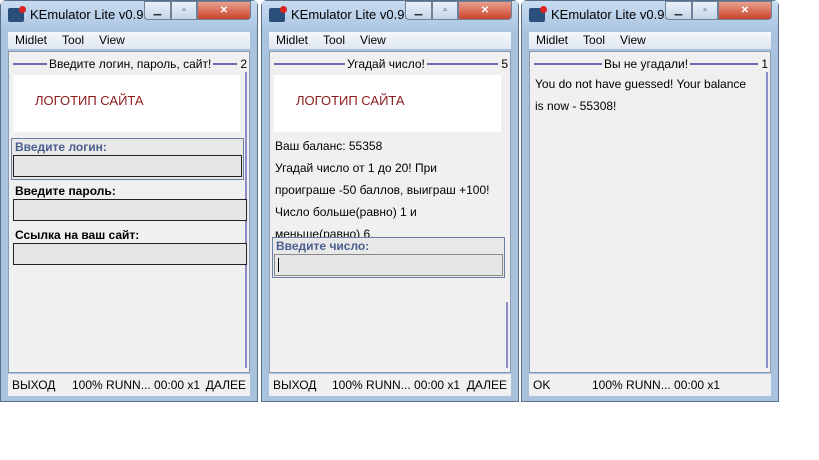  I want to click on result-line: is now - 55308!, so click(576, 106).